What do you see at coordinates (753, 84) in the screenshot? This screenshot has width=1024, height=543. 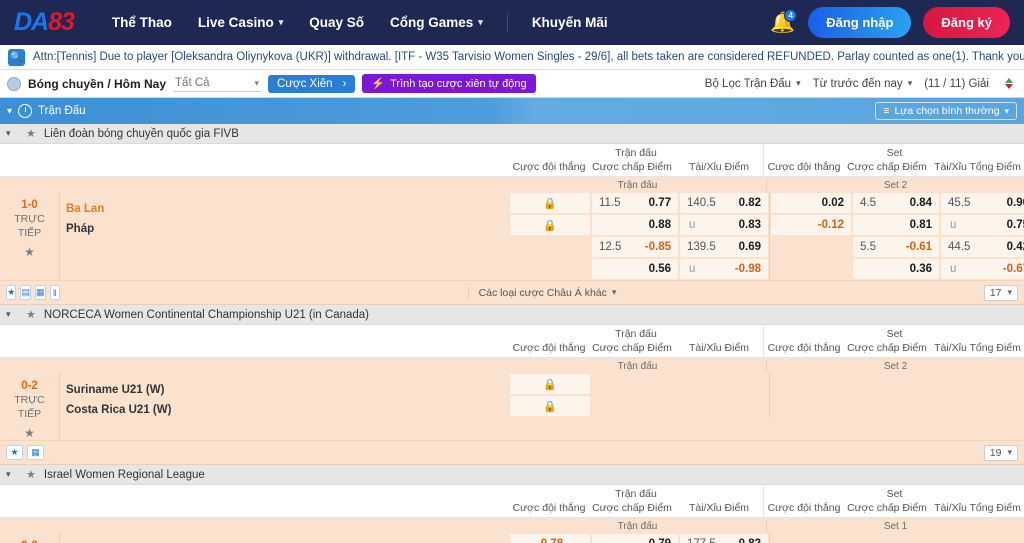 I see `match-filter-dropdown: Bộ Lọc Trận Đấu ▾` at bounding box center [753, 84].